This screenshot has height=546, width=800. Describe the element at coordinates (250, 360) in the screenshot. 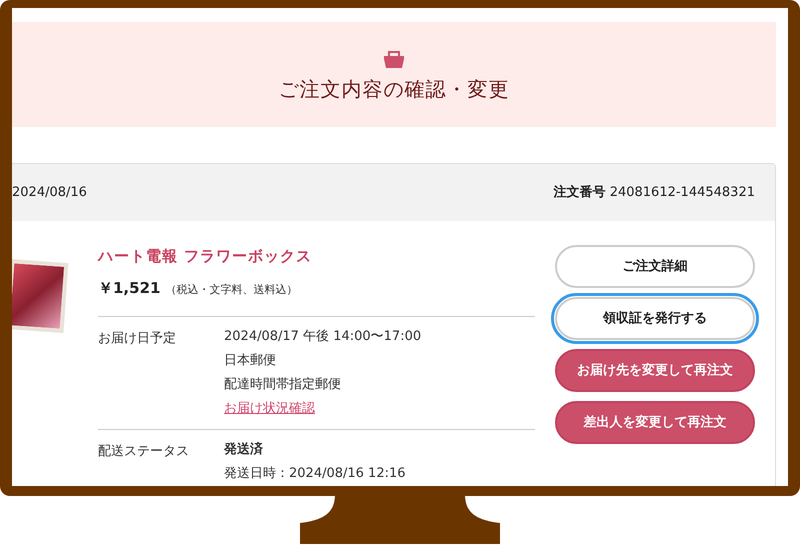

I see `detail-value: 日本郵便` at that location.